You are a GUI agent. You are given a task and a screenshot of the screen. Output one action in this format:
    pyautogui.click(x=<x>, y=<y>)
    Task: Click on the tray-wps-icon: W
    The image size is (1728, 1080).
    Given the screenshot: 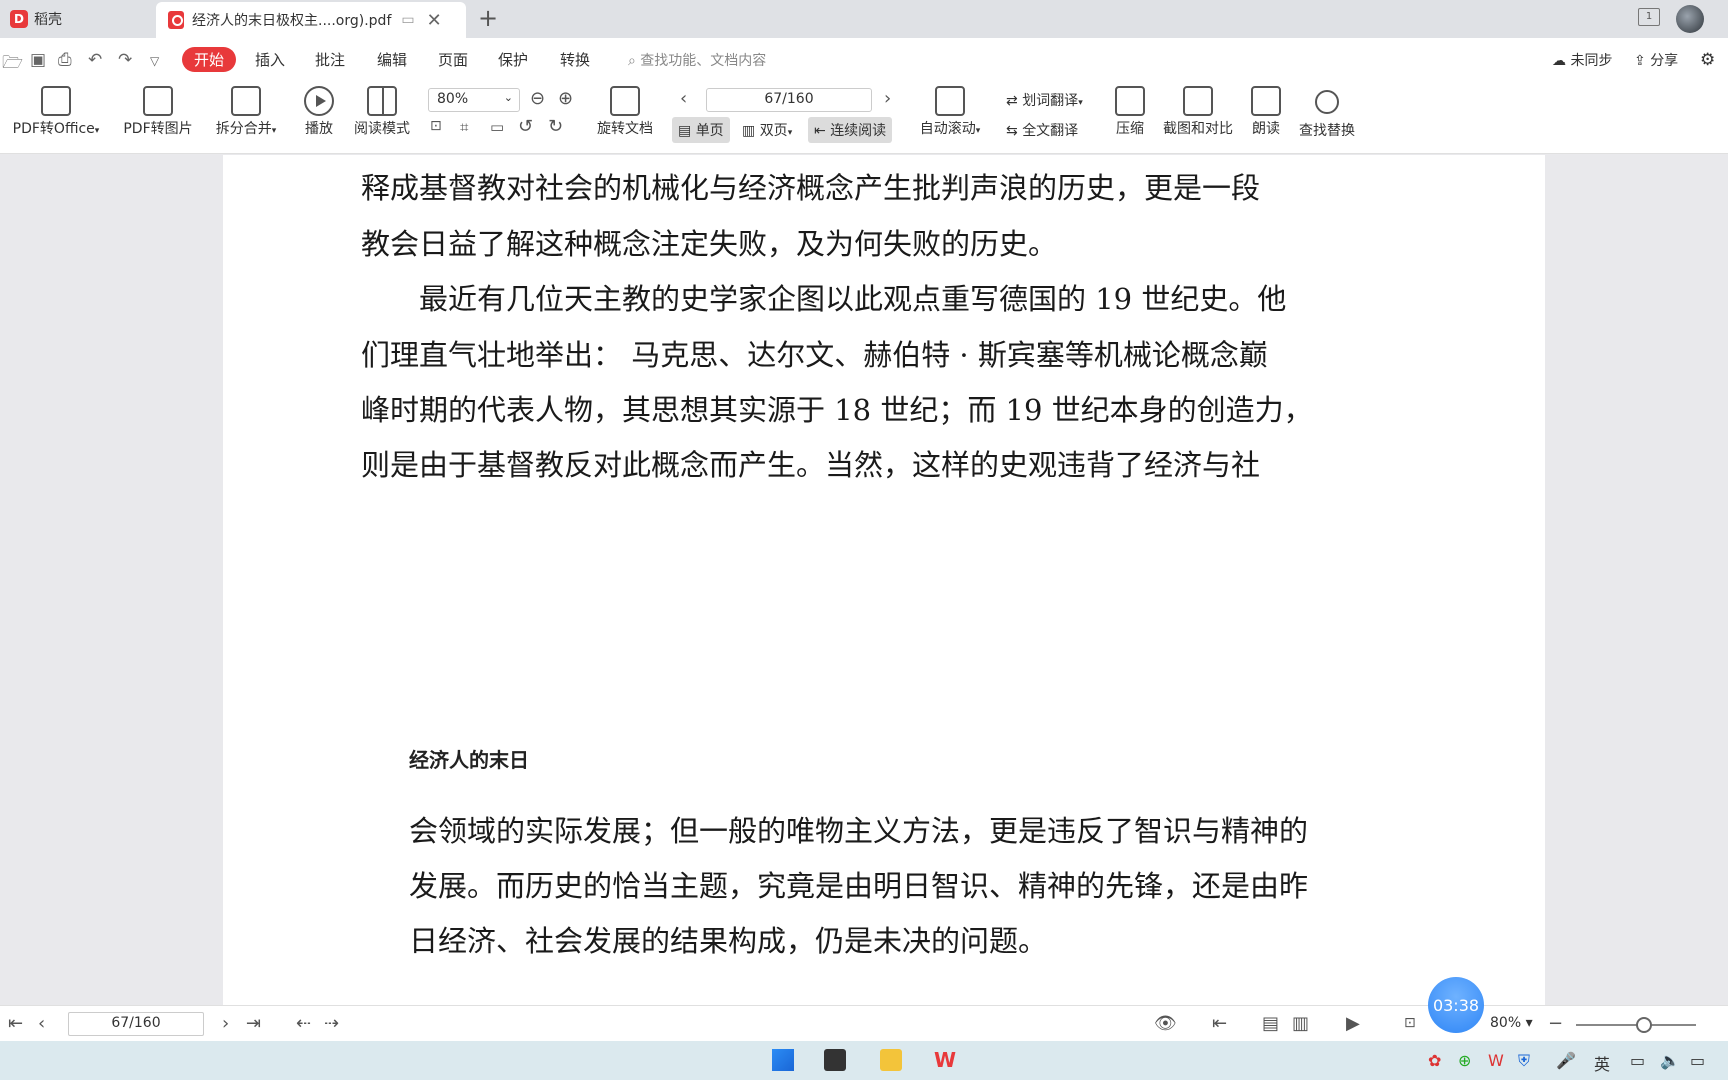 What is the action you would take?
    pyautogui.click(x=1496, y=1060)
    